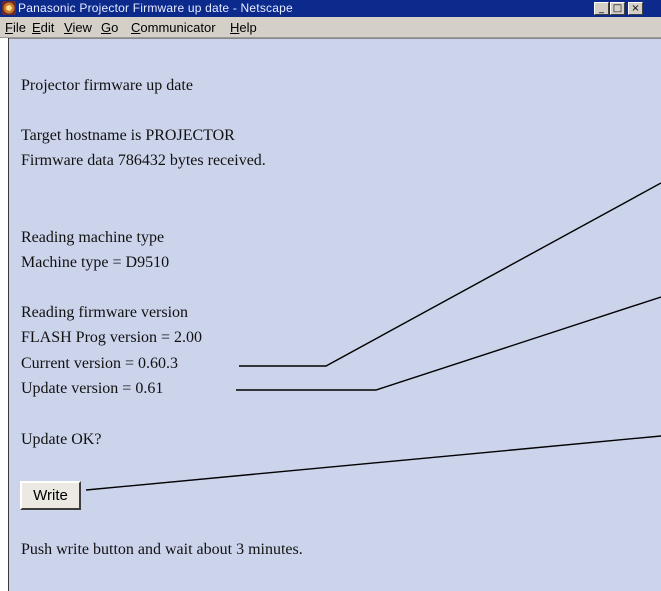 This screenshot has width=661, height=591. What do you see at coordinates (373, 463) in the screenshot?
I see `callout-line-write-button` at bounding box center [373, 463].